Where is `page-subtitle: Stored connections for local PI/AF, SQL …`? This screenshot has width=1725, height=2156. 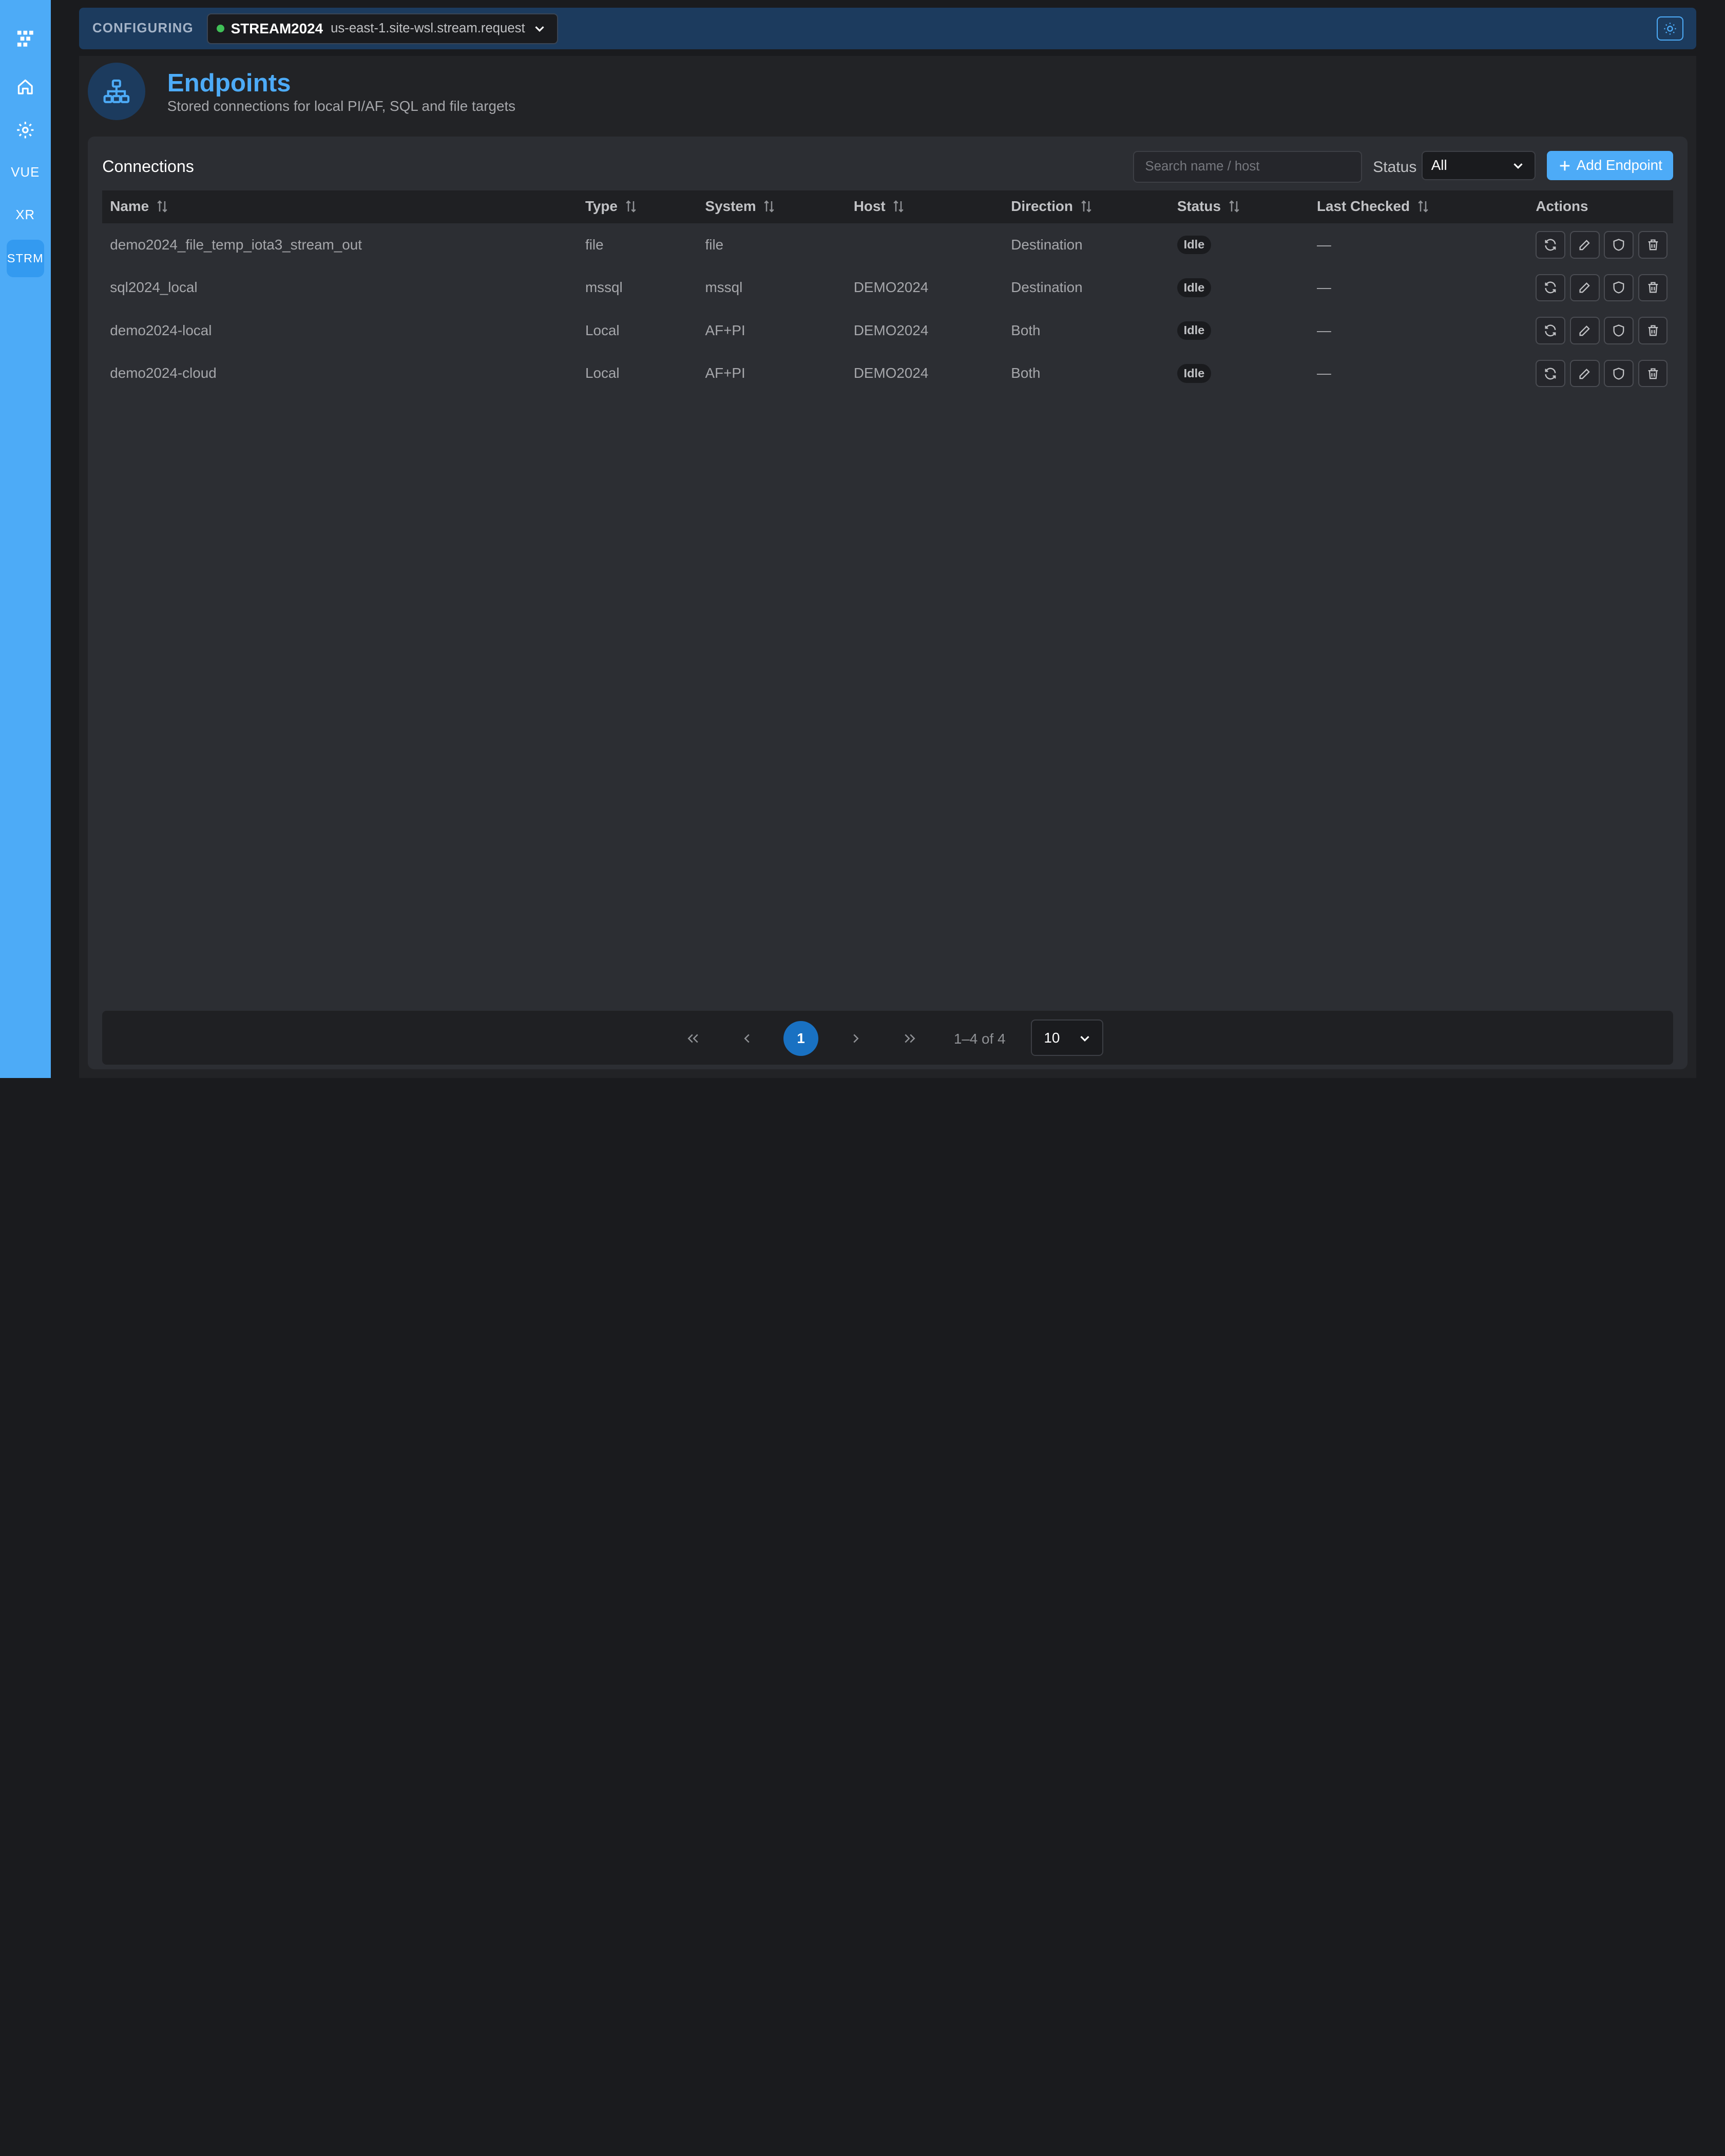 page-subtitle: Stored connections for local PI/AF, SQL … is located at coordinates (341, 106).